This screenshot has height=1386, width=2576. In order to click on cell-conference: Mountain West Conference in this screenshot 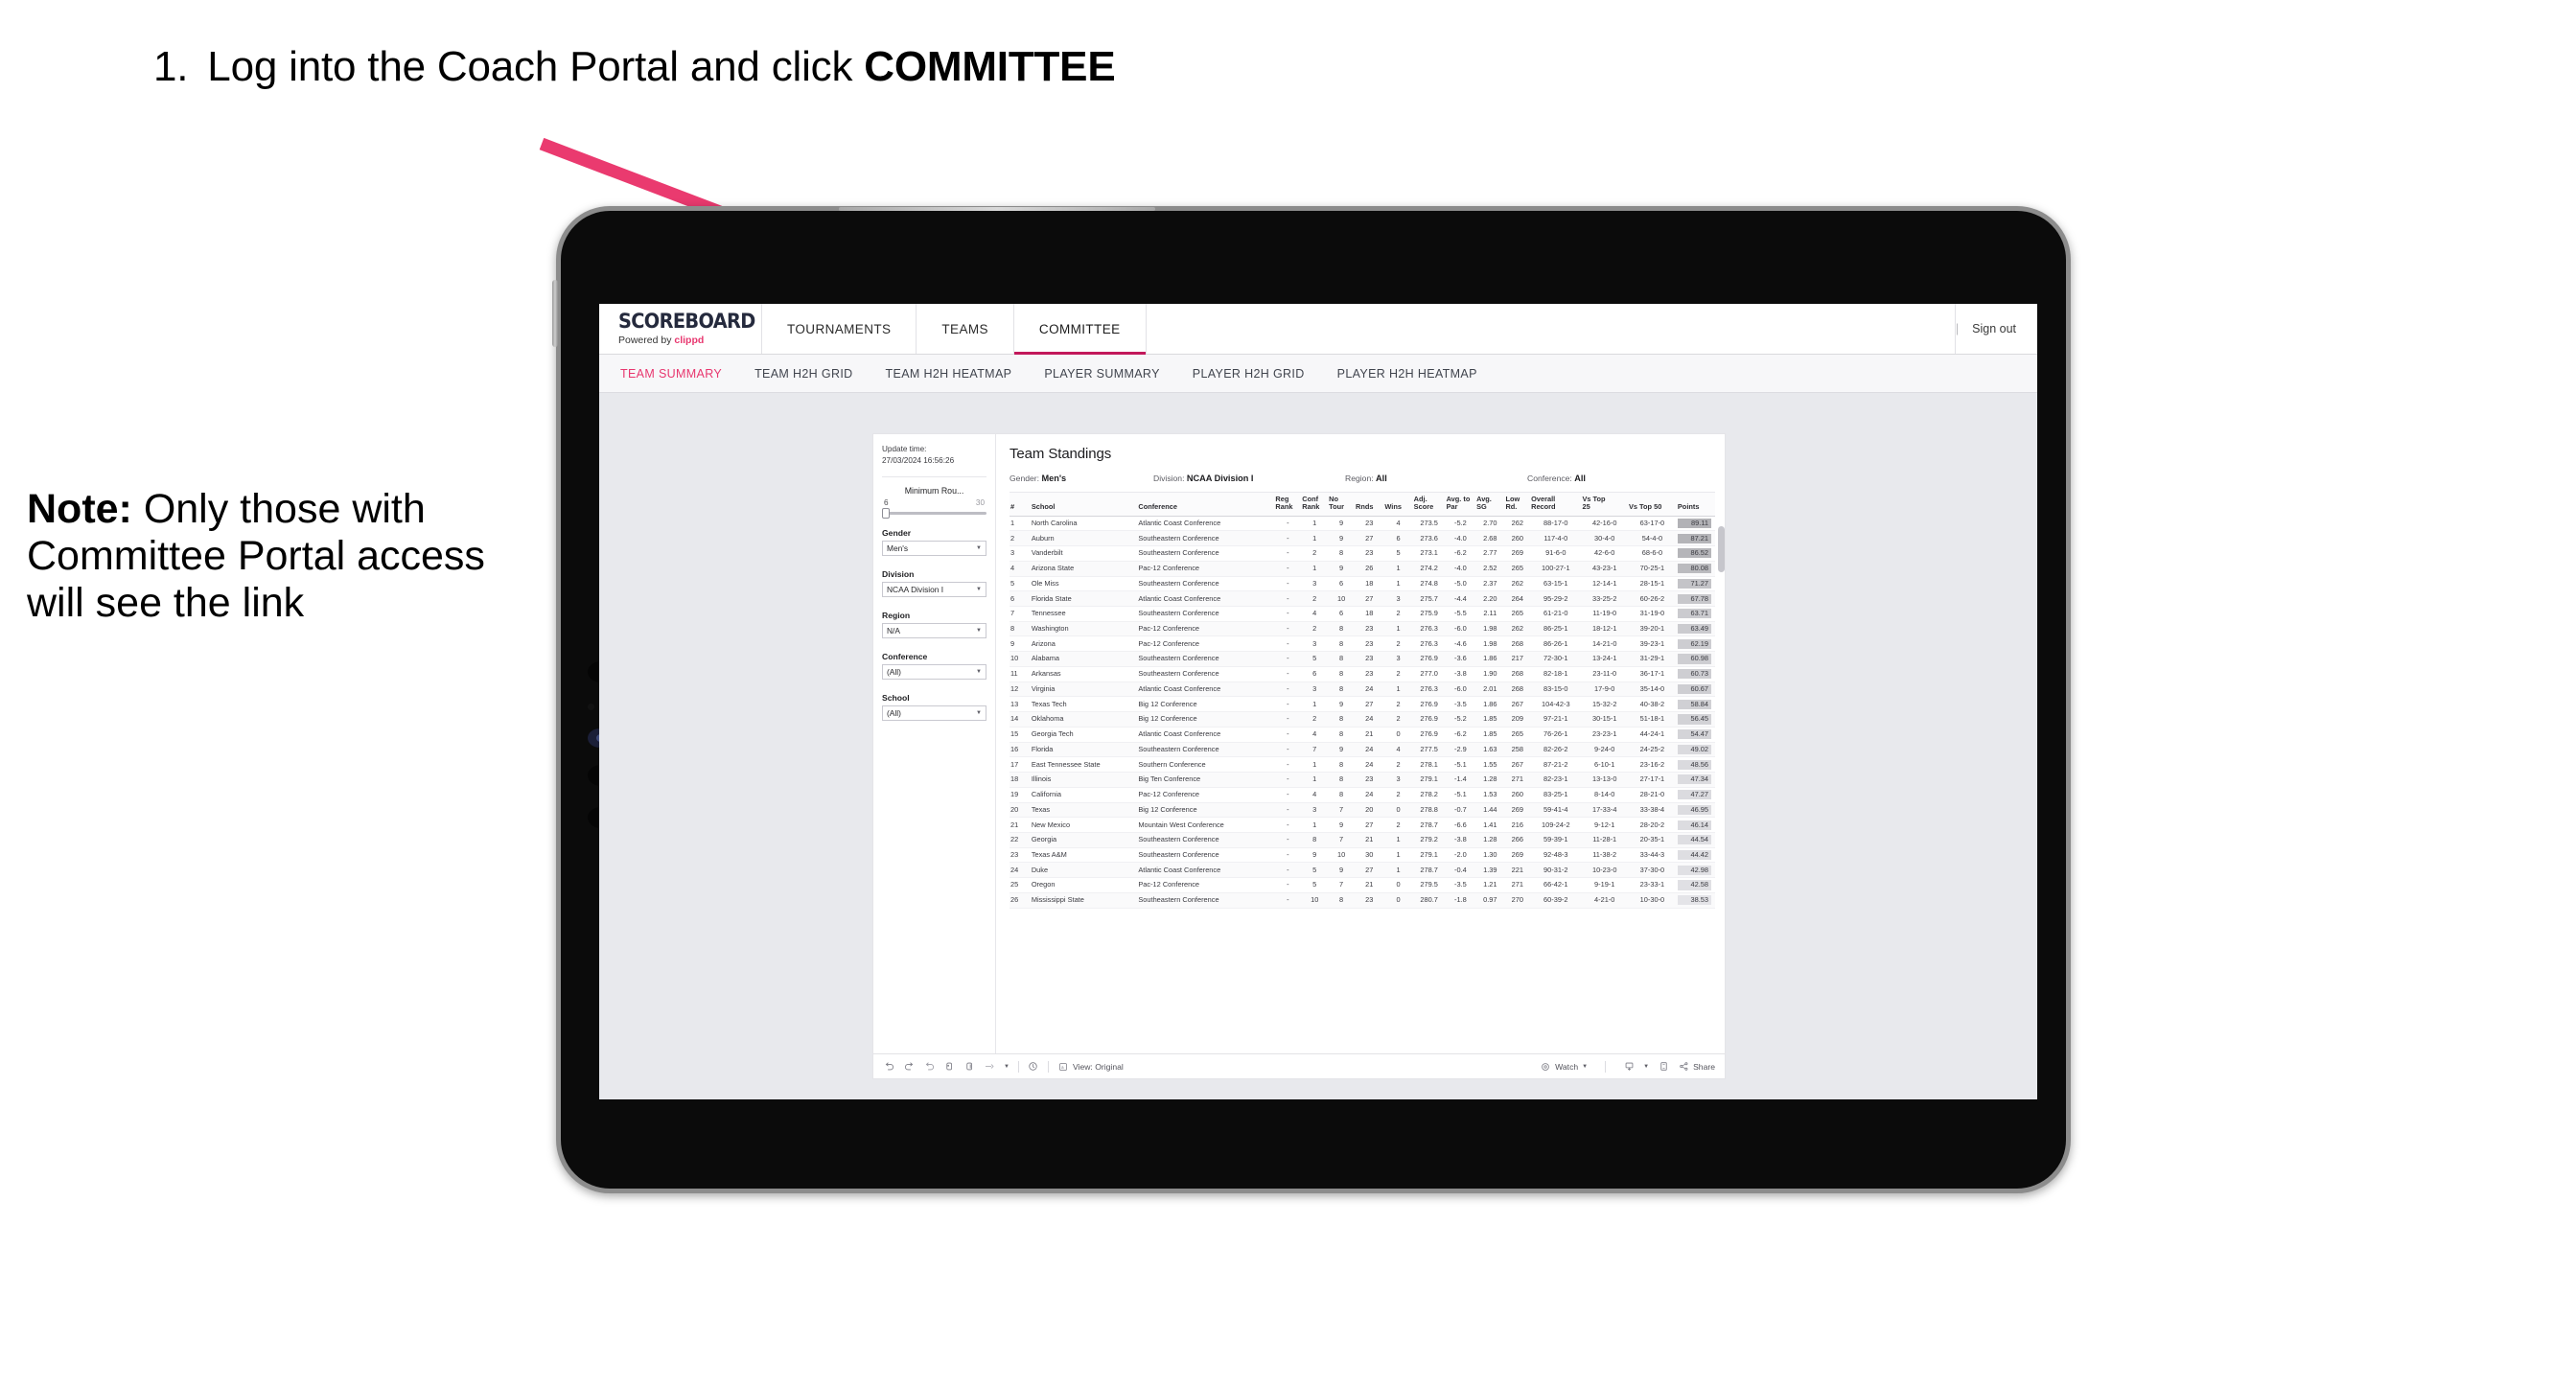, I will do `click(1206, 825)`.